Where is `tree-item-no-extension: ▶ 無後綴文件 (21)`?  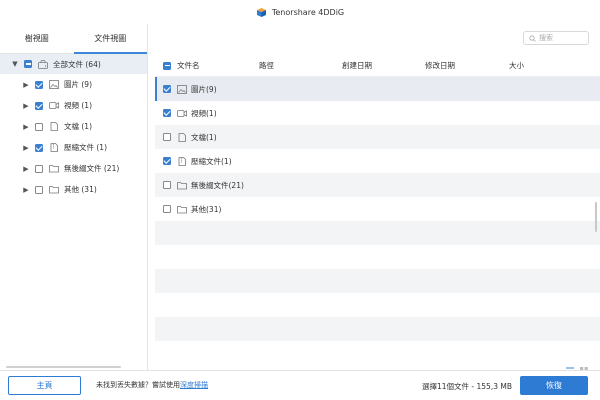
tree-item-no-extension: ▶ 無後綴文件 (21) is located at coordinates (73, 168).